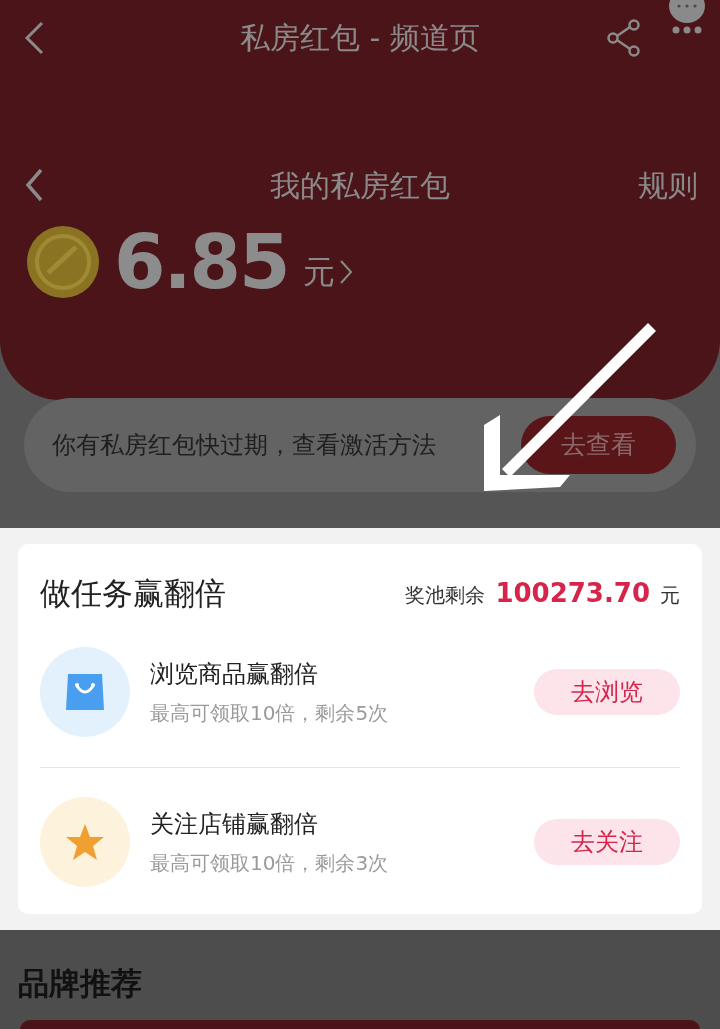 This screenshot has width=720, height=1029. What do you see at coordinates (345, 272) in the screenshot?
I see `chevron-icon` at bounding box center [345, 272].